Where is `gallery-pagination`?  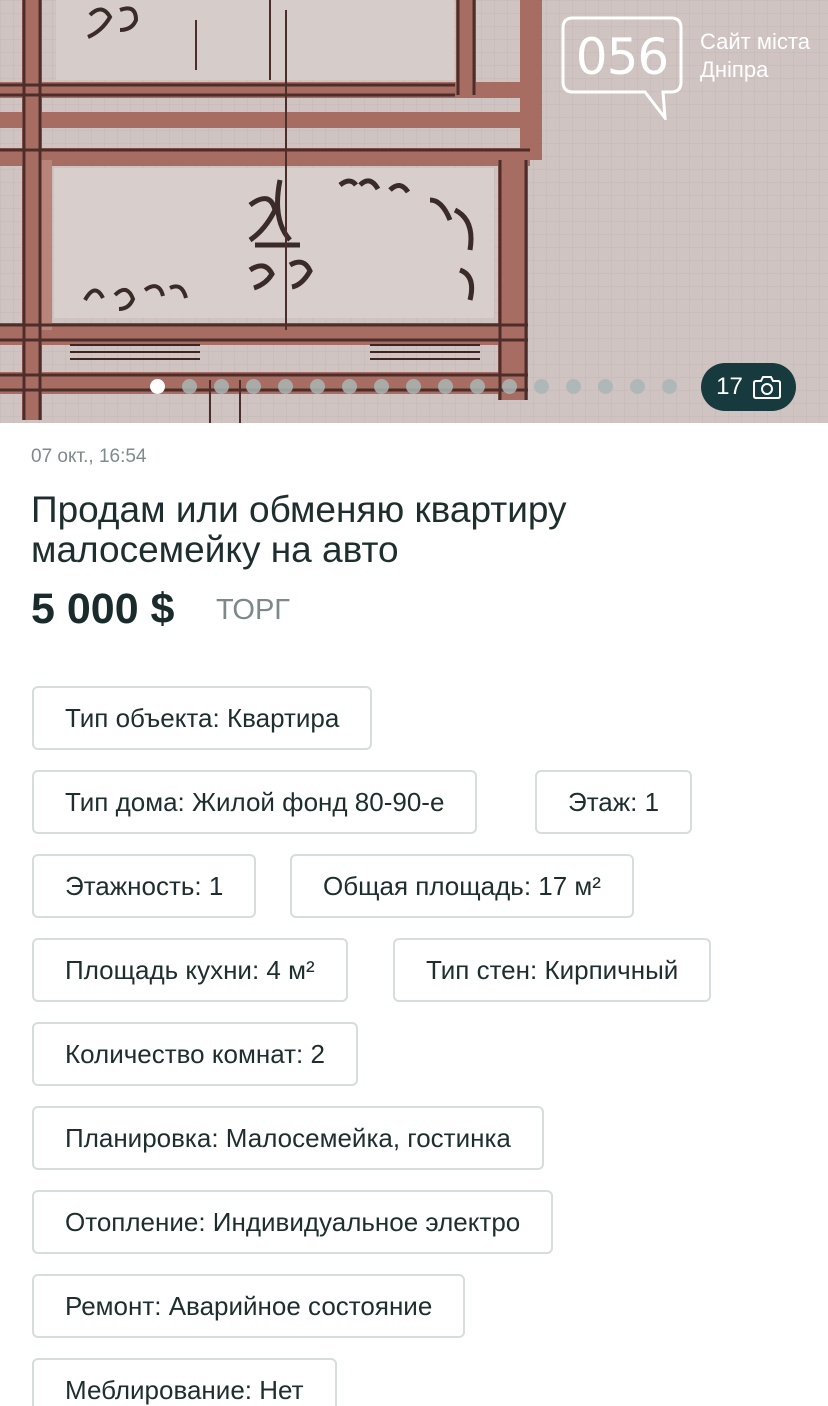 gallery-pagination is located at coordinates (413, 386).